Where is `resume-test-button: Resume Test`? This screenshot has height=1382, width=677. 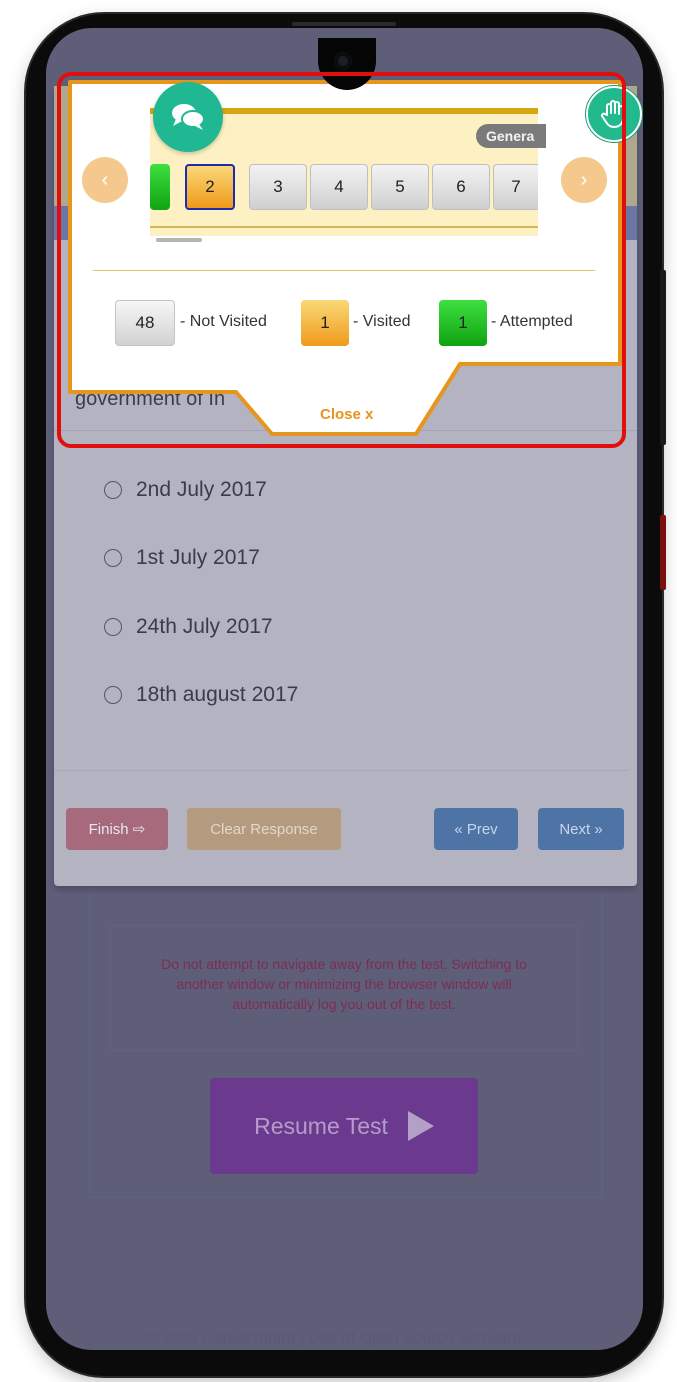 resume-test-button: Resume Test is located at coordinates (344, 1126).